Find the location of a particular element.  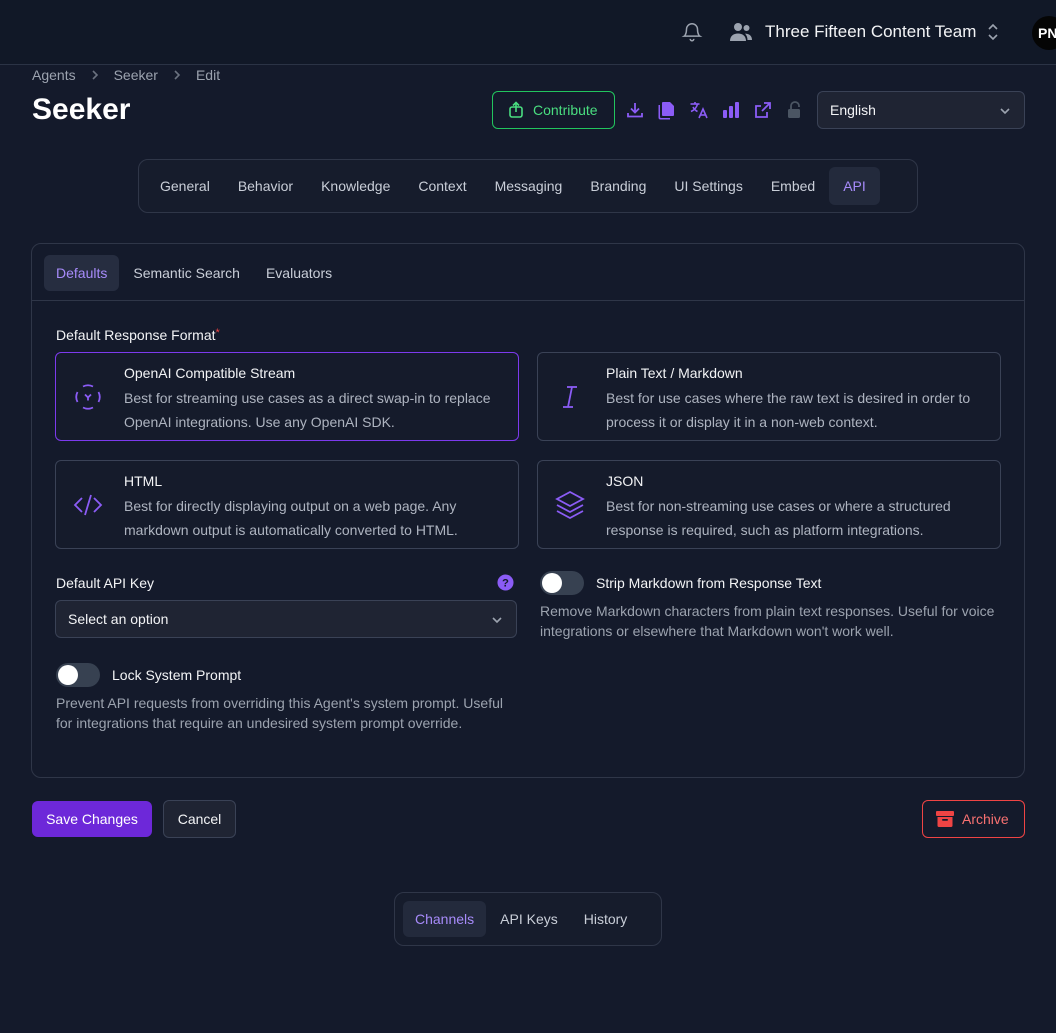

cancel-button: Cancel is located at coordinates (199, 819).